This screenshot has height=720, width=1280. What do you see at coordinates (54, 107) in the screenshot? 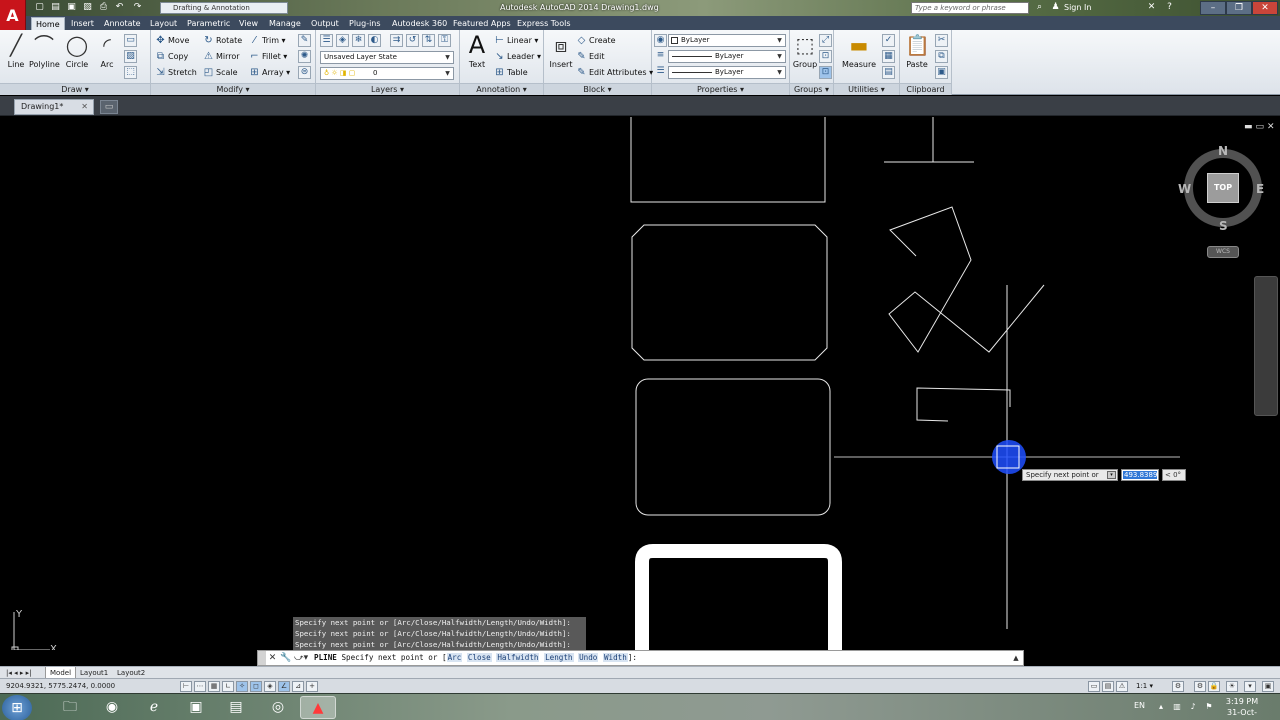
I see `file-tab-drawing1: Drawing1* ✕` at bounding box center [54, 107].